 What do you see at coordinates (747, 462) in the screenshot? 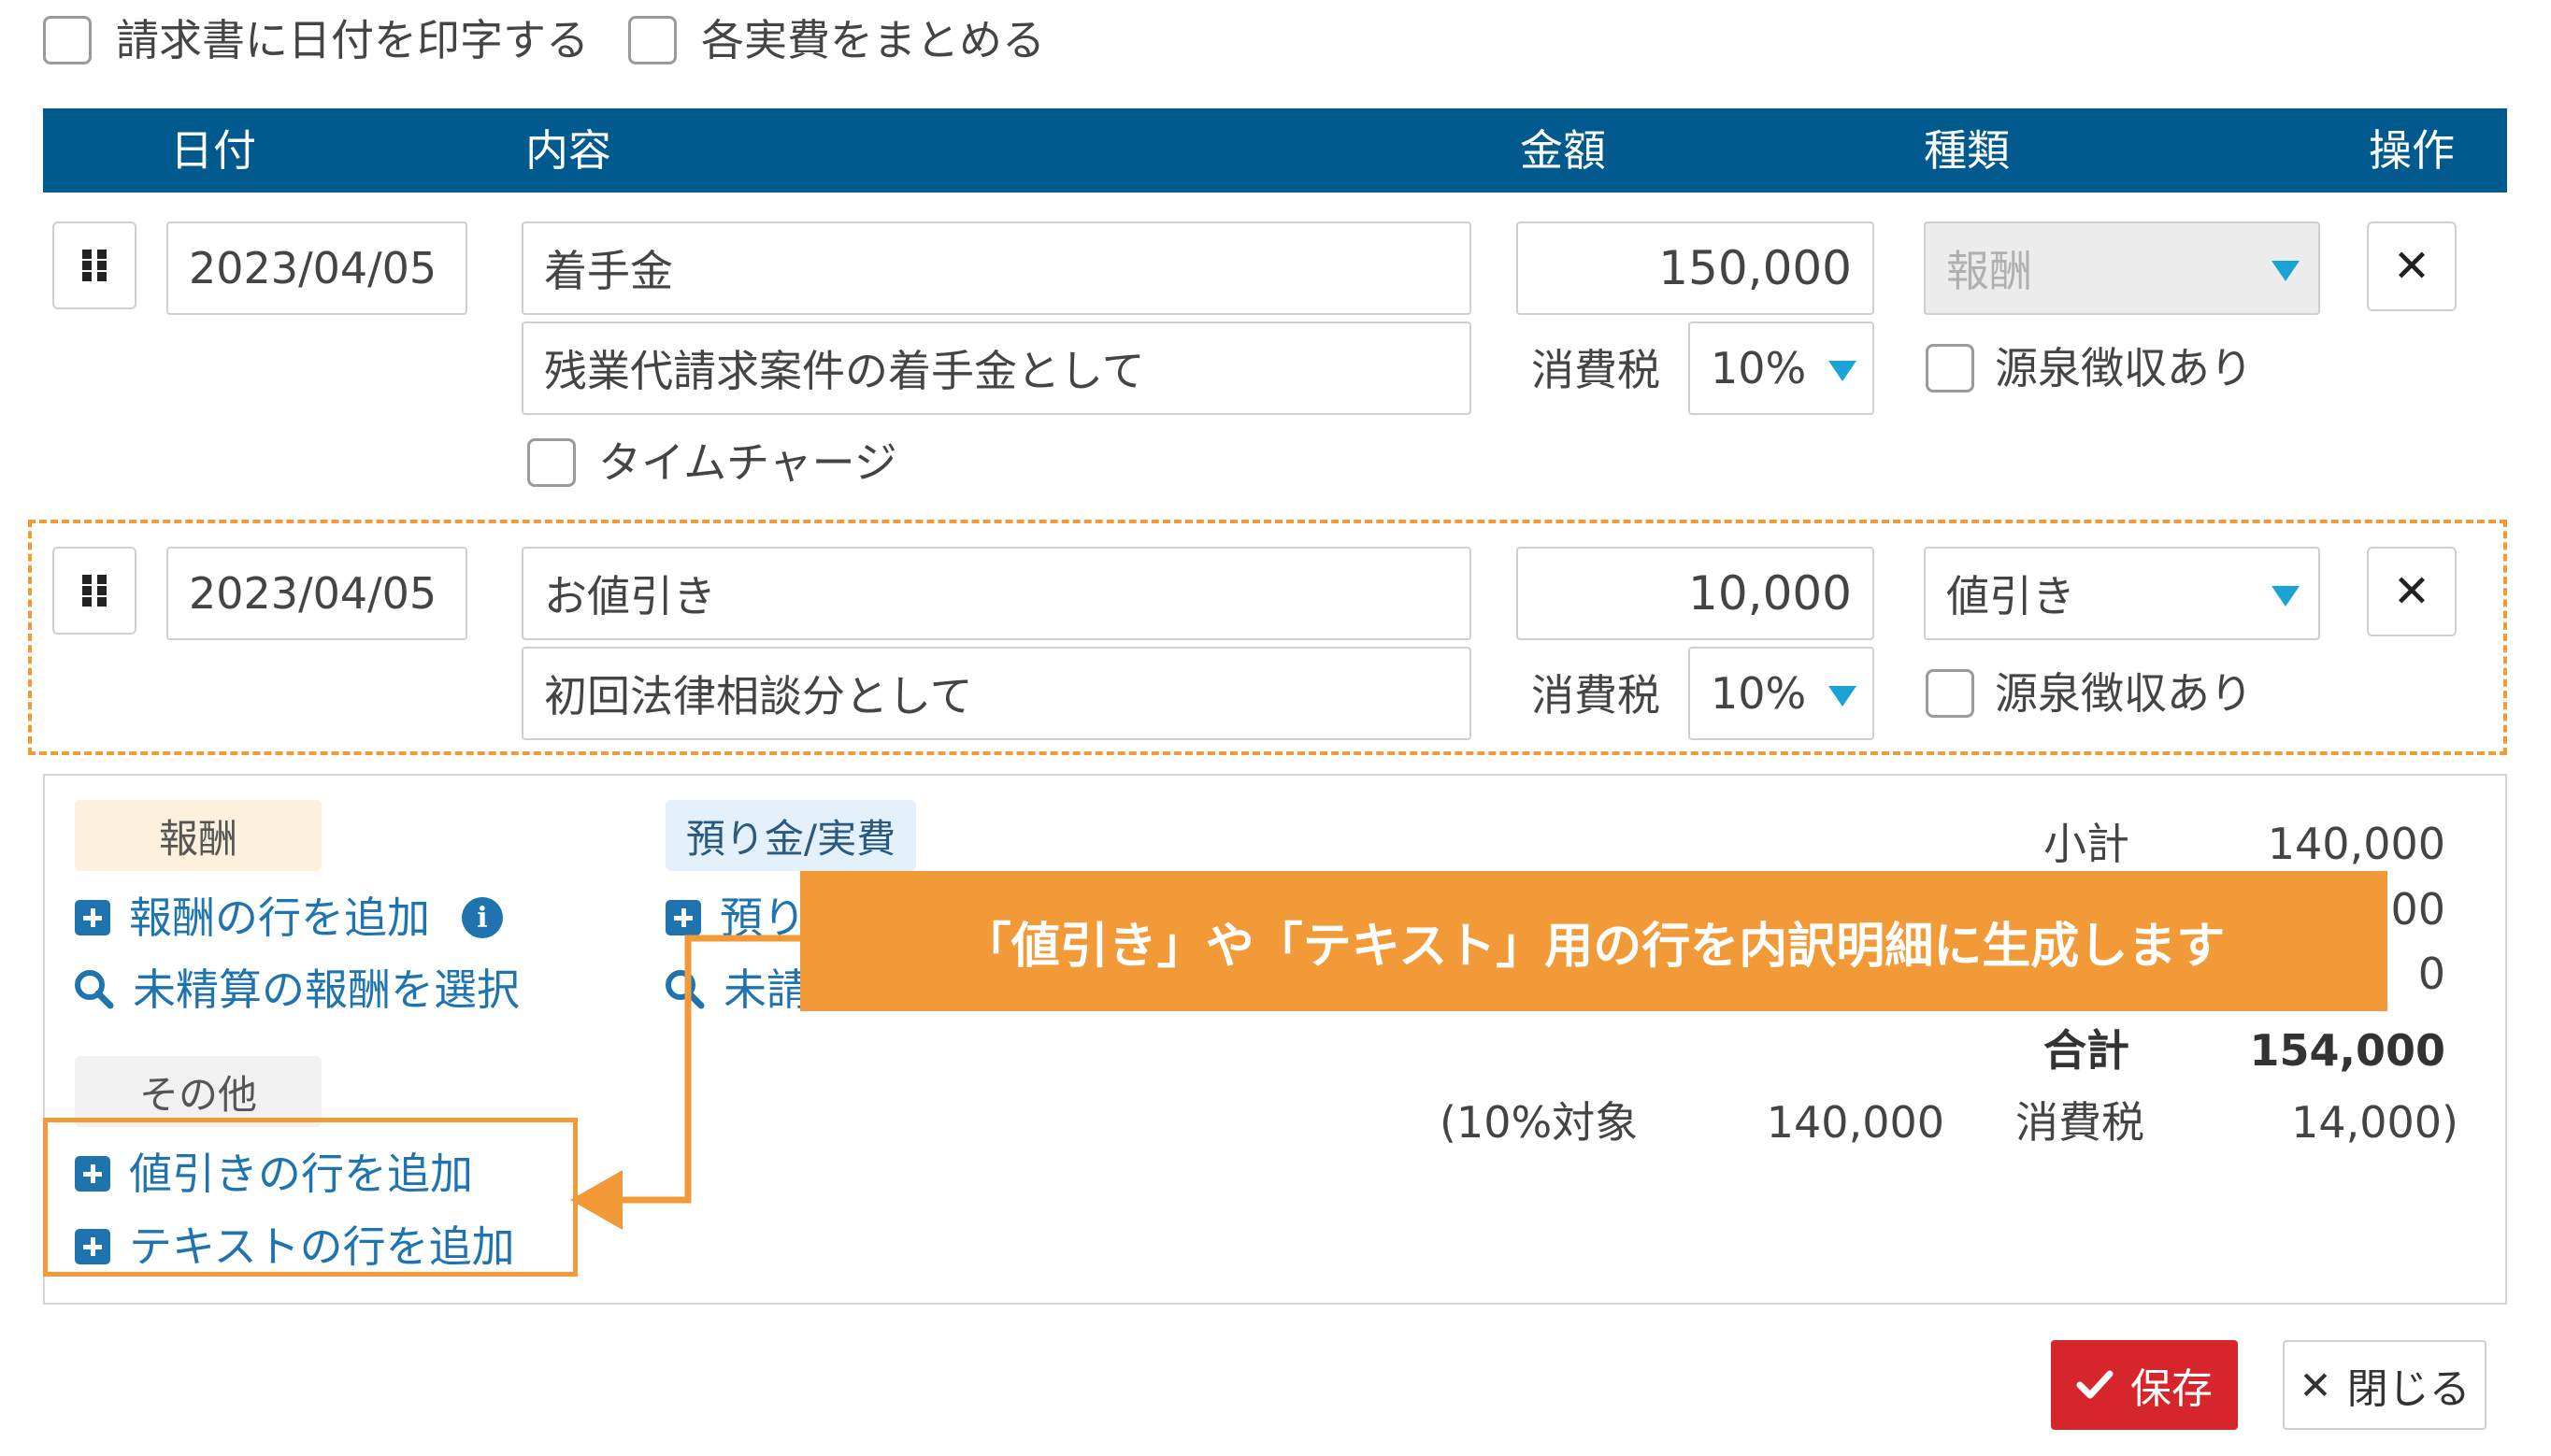
I see `time-charge-label: タイムチャージ` at bounding box center [747, 462].